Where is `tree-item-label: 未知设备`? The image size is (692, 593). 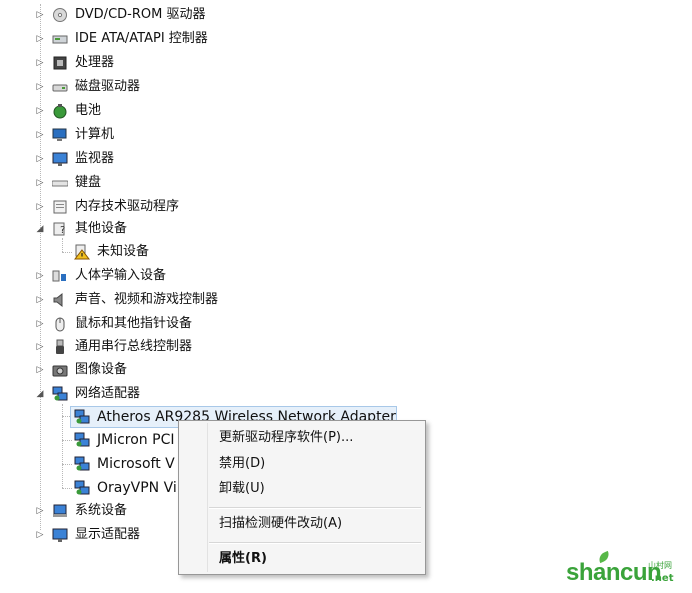 tree-item-label: 未知设备 is located at coordinates (123, 251).